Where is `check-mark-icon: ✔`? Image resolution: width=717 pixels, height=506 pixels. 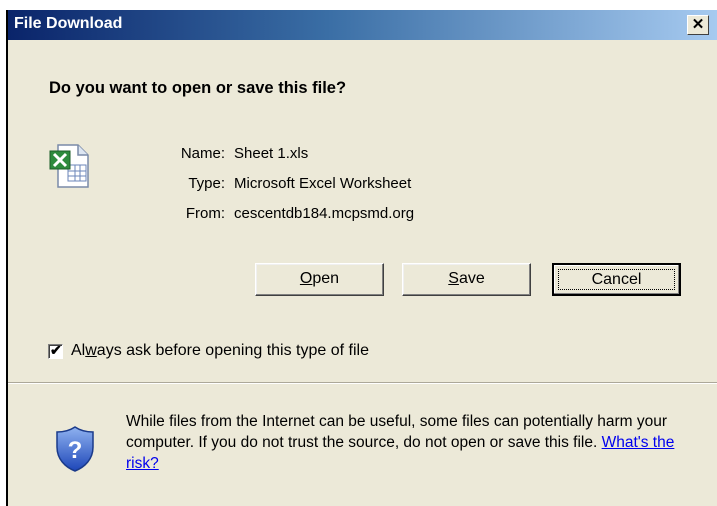
check-mark-icon: ✔ is located at coordinates (56, 350).